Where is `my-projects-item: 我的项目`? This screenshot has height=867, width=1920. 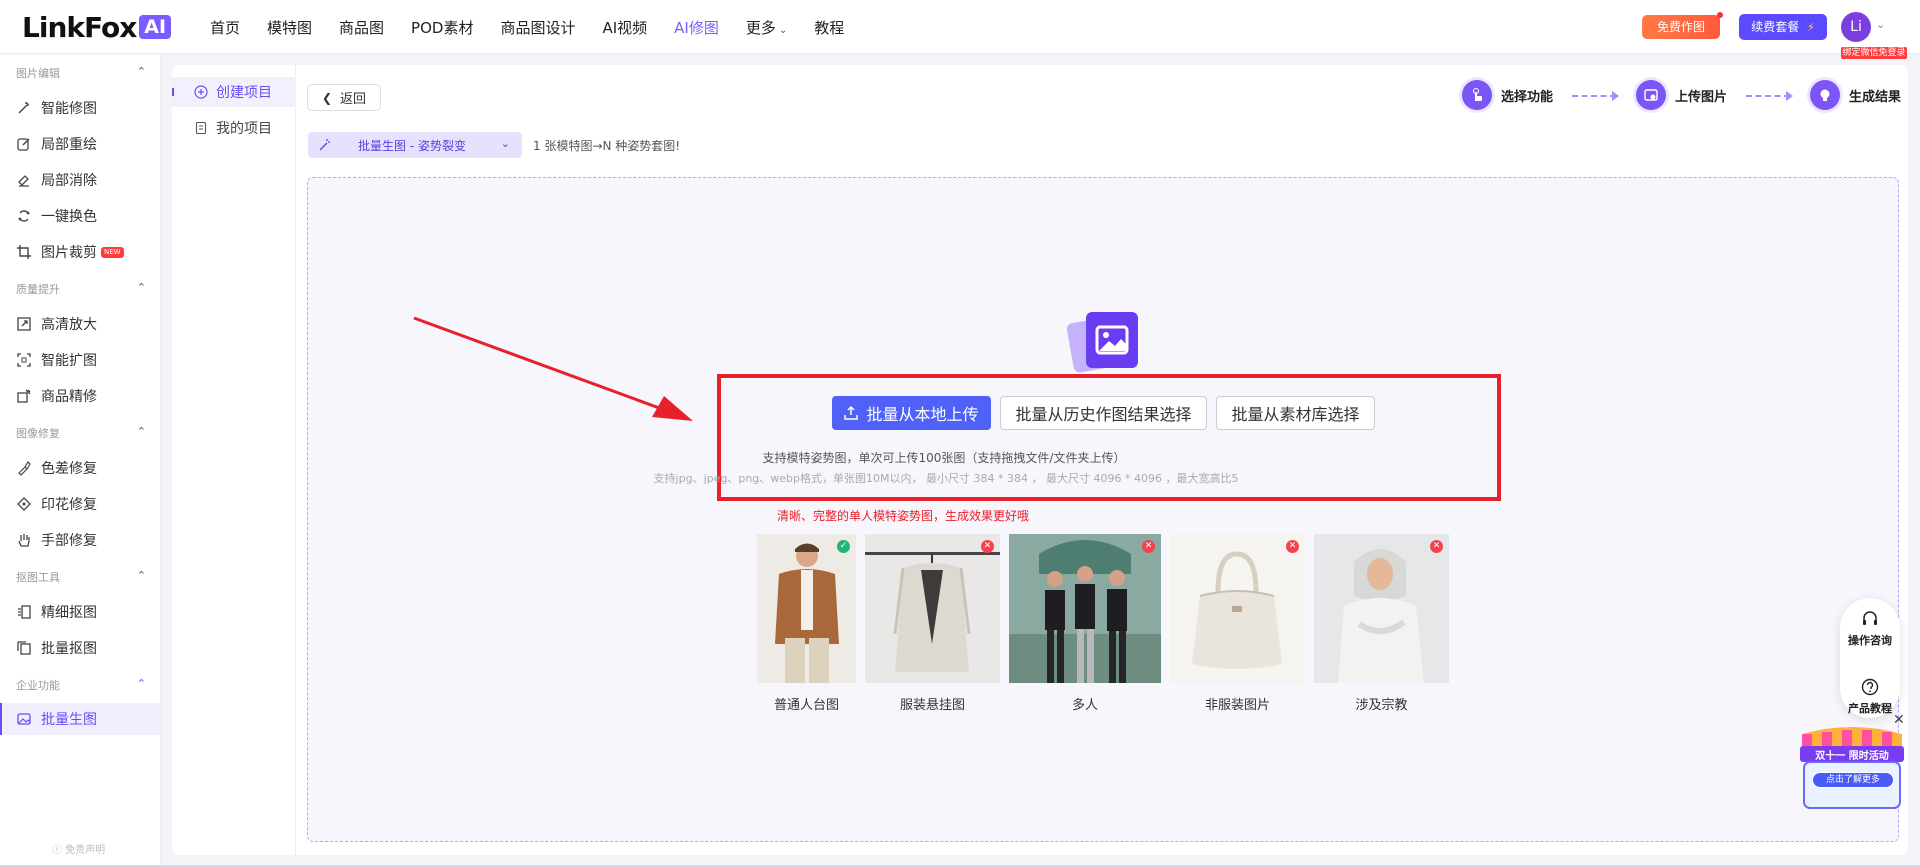 my-projects-item: 我的项目 is located at coordinates (234, 128).